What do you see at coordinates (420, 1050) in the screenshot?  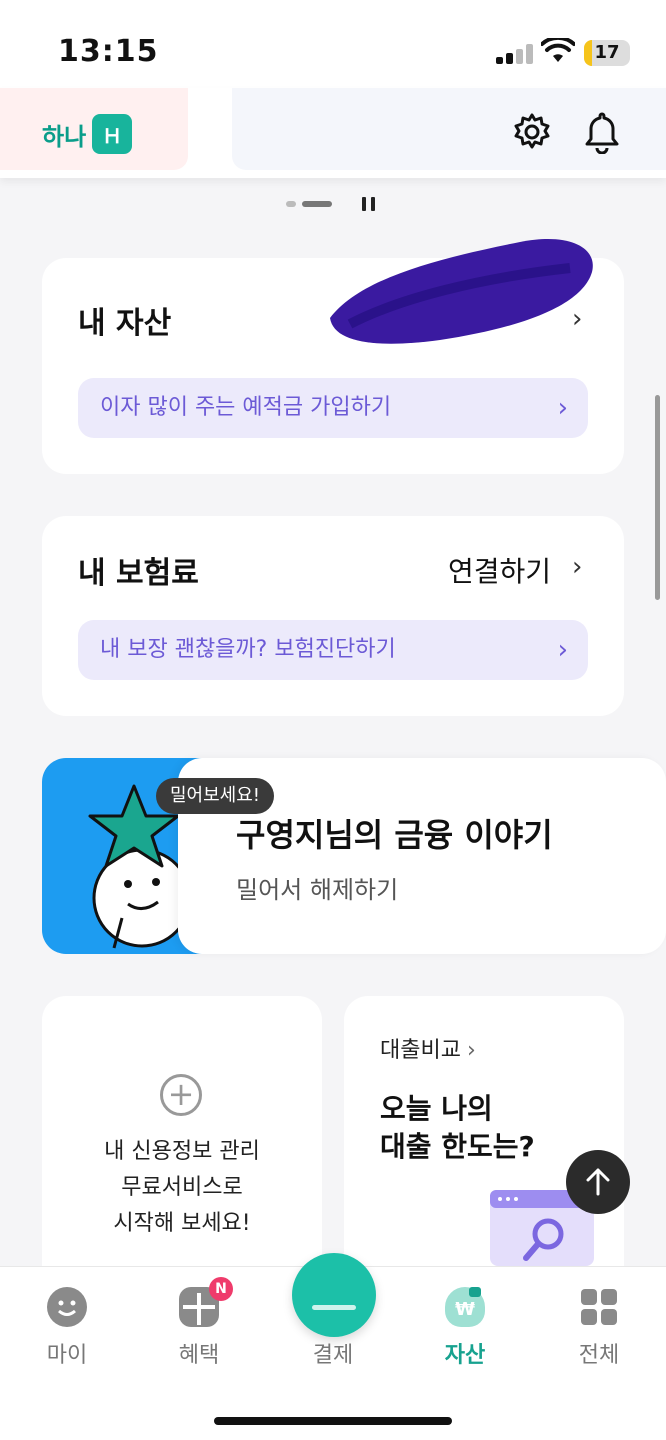 I see `loan-category-label: 대출비교` at bounding box center [420, 1050].